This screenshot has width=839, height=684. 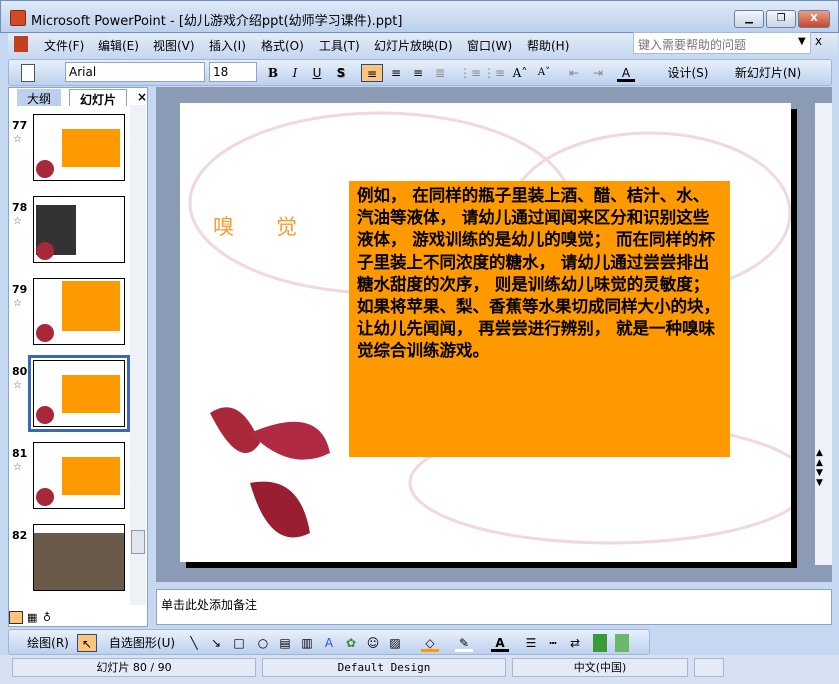 What do you see at coordinates (21, 44) in the screenshot?
I see `document-icon` at bounding box center [21, 44].